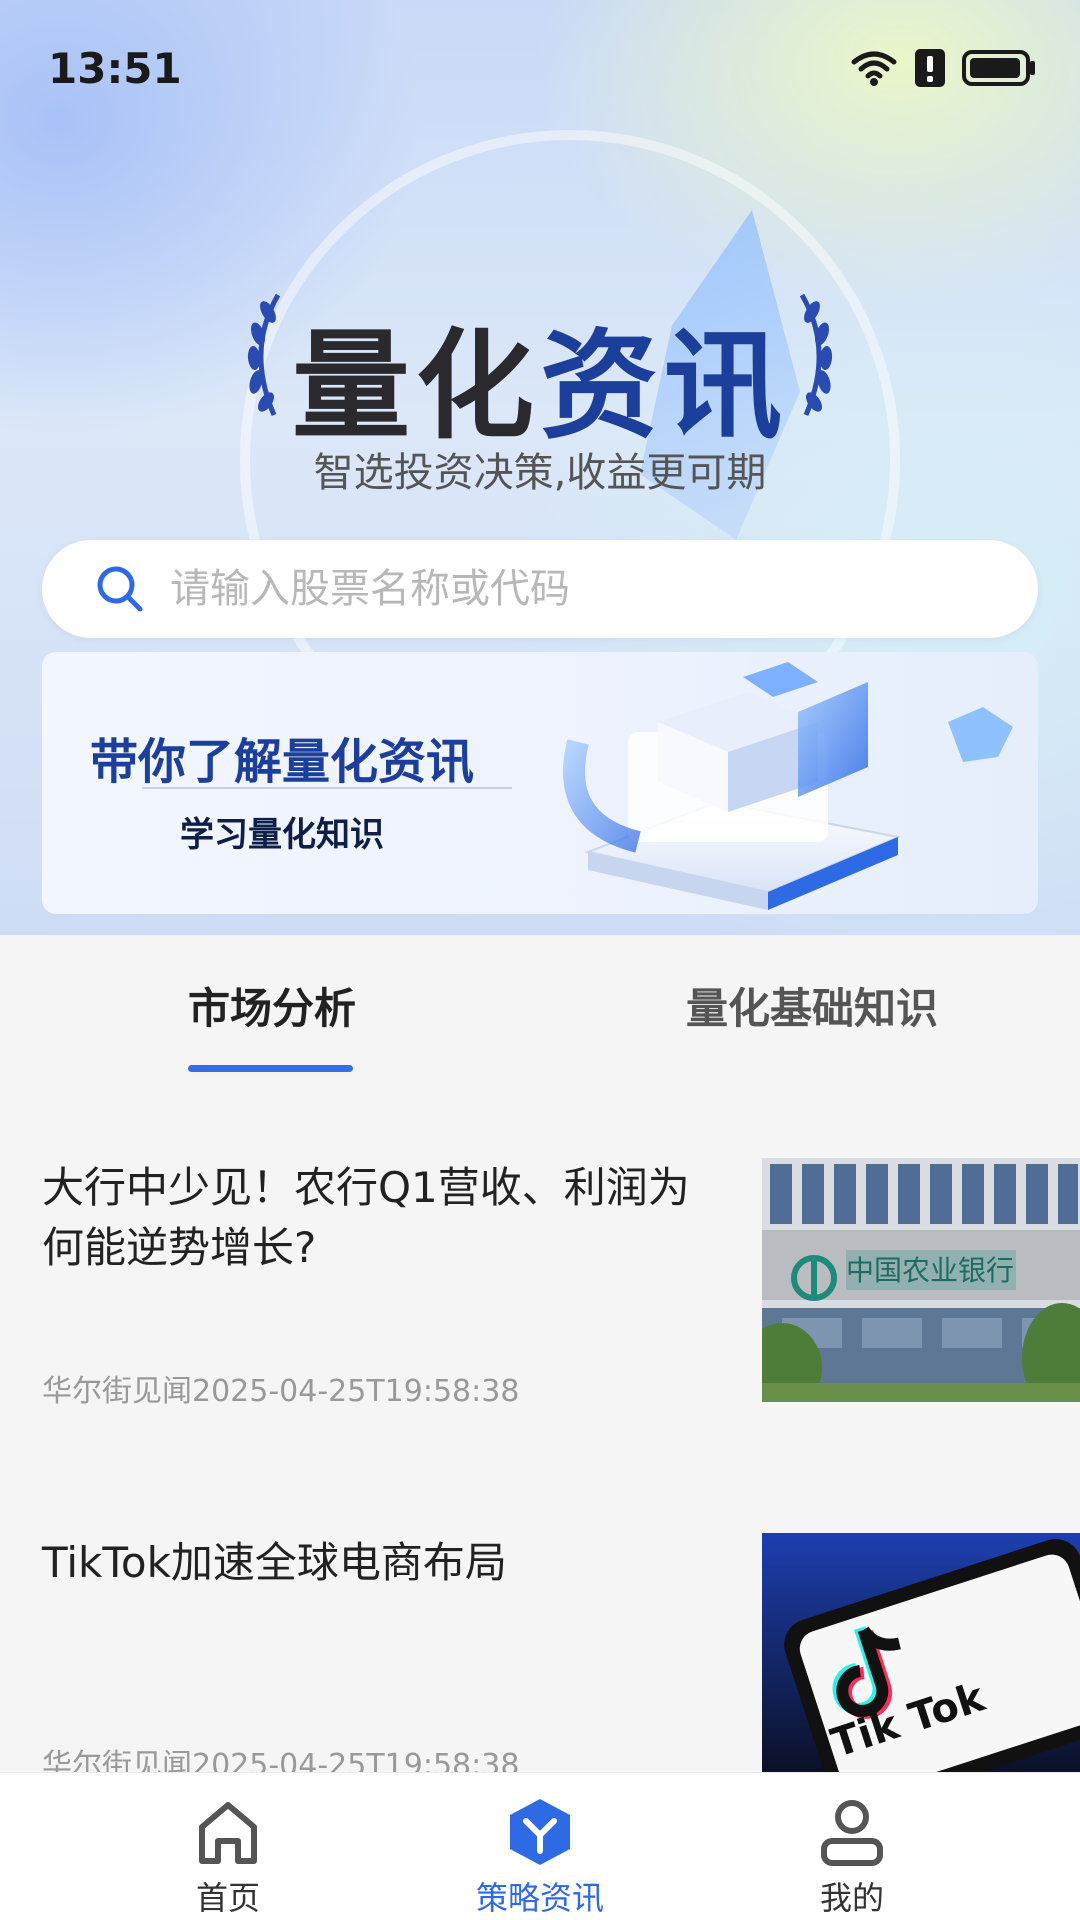 The height and width of the screenshot is (1920, 1080). I want to click on hero-title-block: 量化资讯, so click(540, 367).